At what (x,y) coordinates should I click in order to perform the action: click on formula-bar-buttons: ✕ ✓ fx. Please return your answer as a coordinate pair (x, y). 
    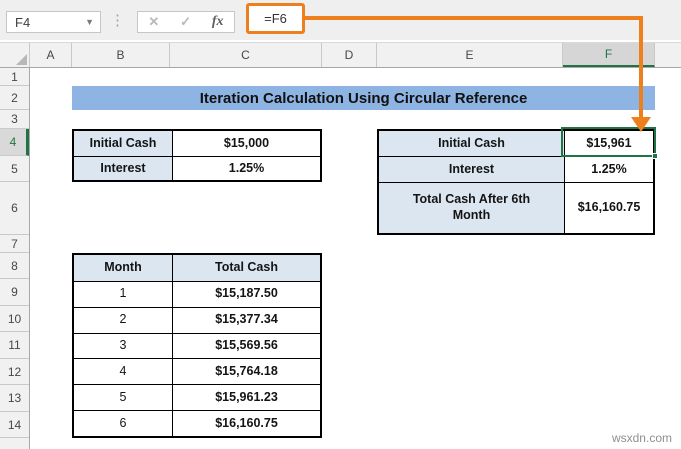
    Looking at the image, I should click on (186, 22).